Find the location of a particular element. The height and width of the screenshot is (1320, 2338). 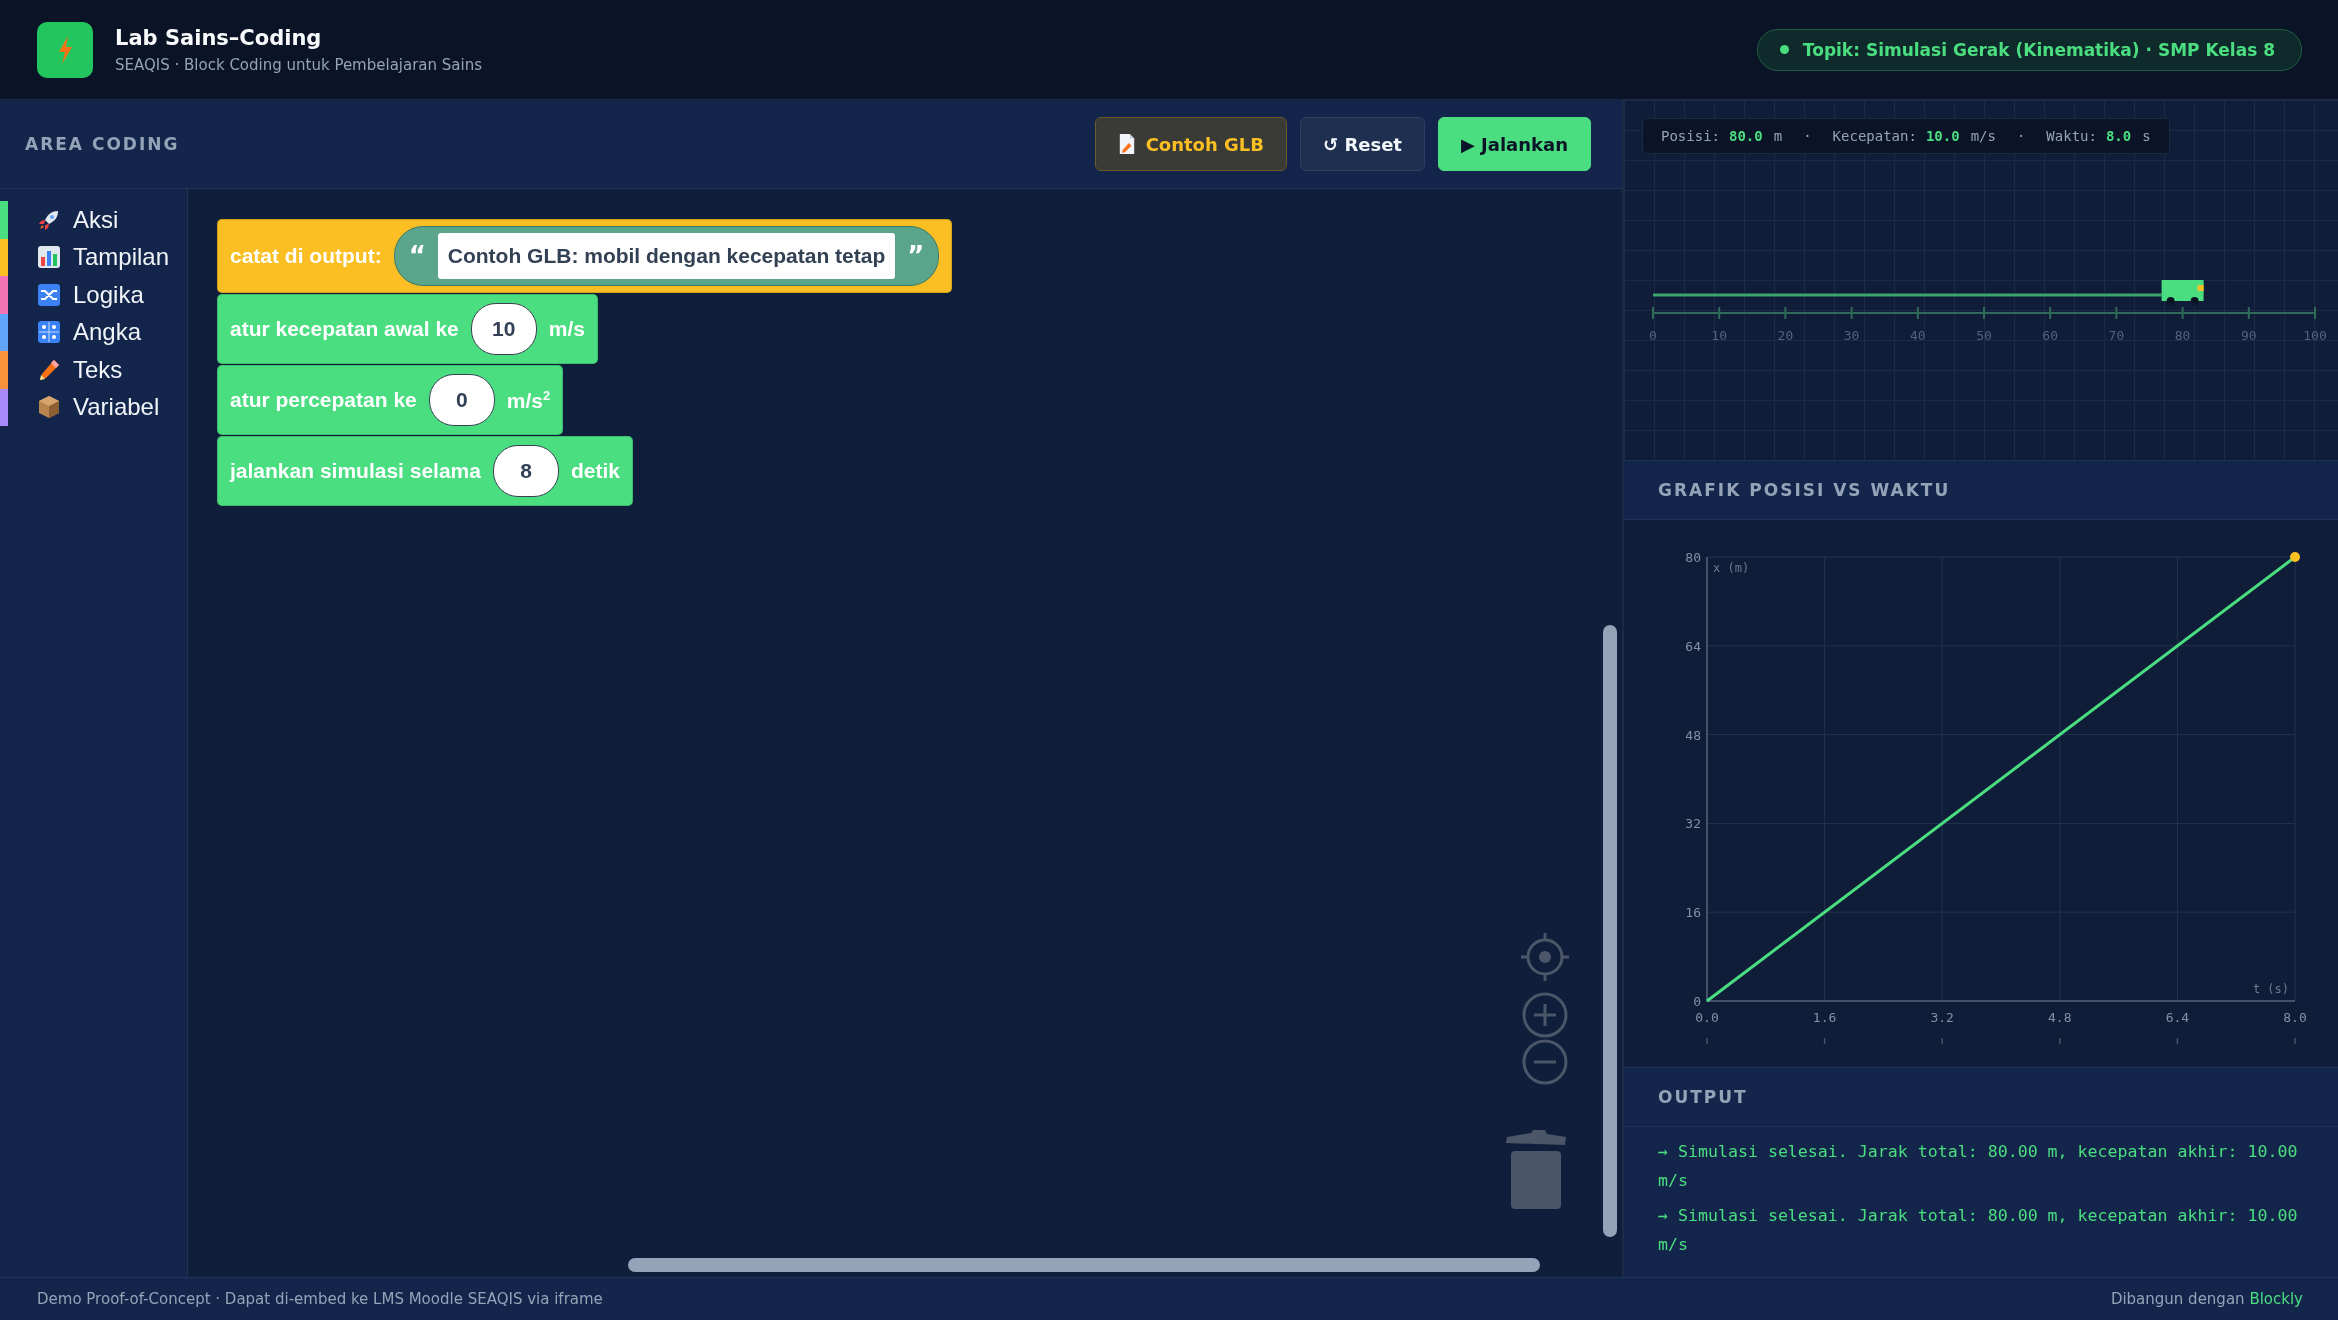

ruler-label: 70 is located at coordinates (2116, 335).